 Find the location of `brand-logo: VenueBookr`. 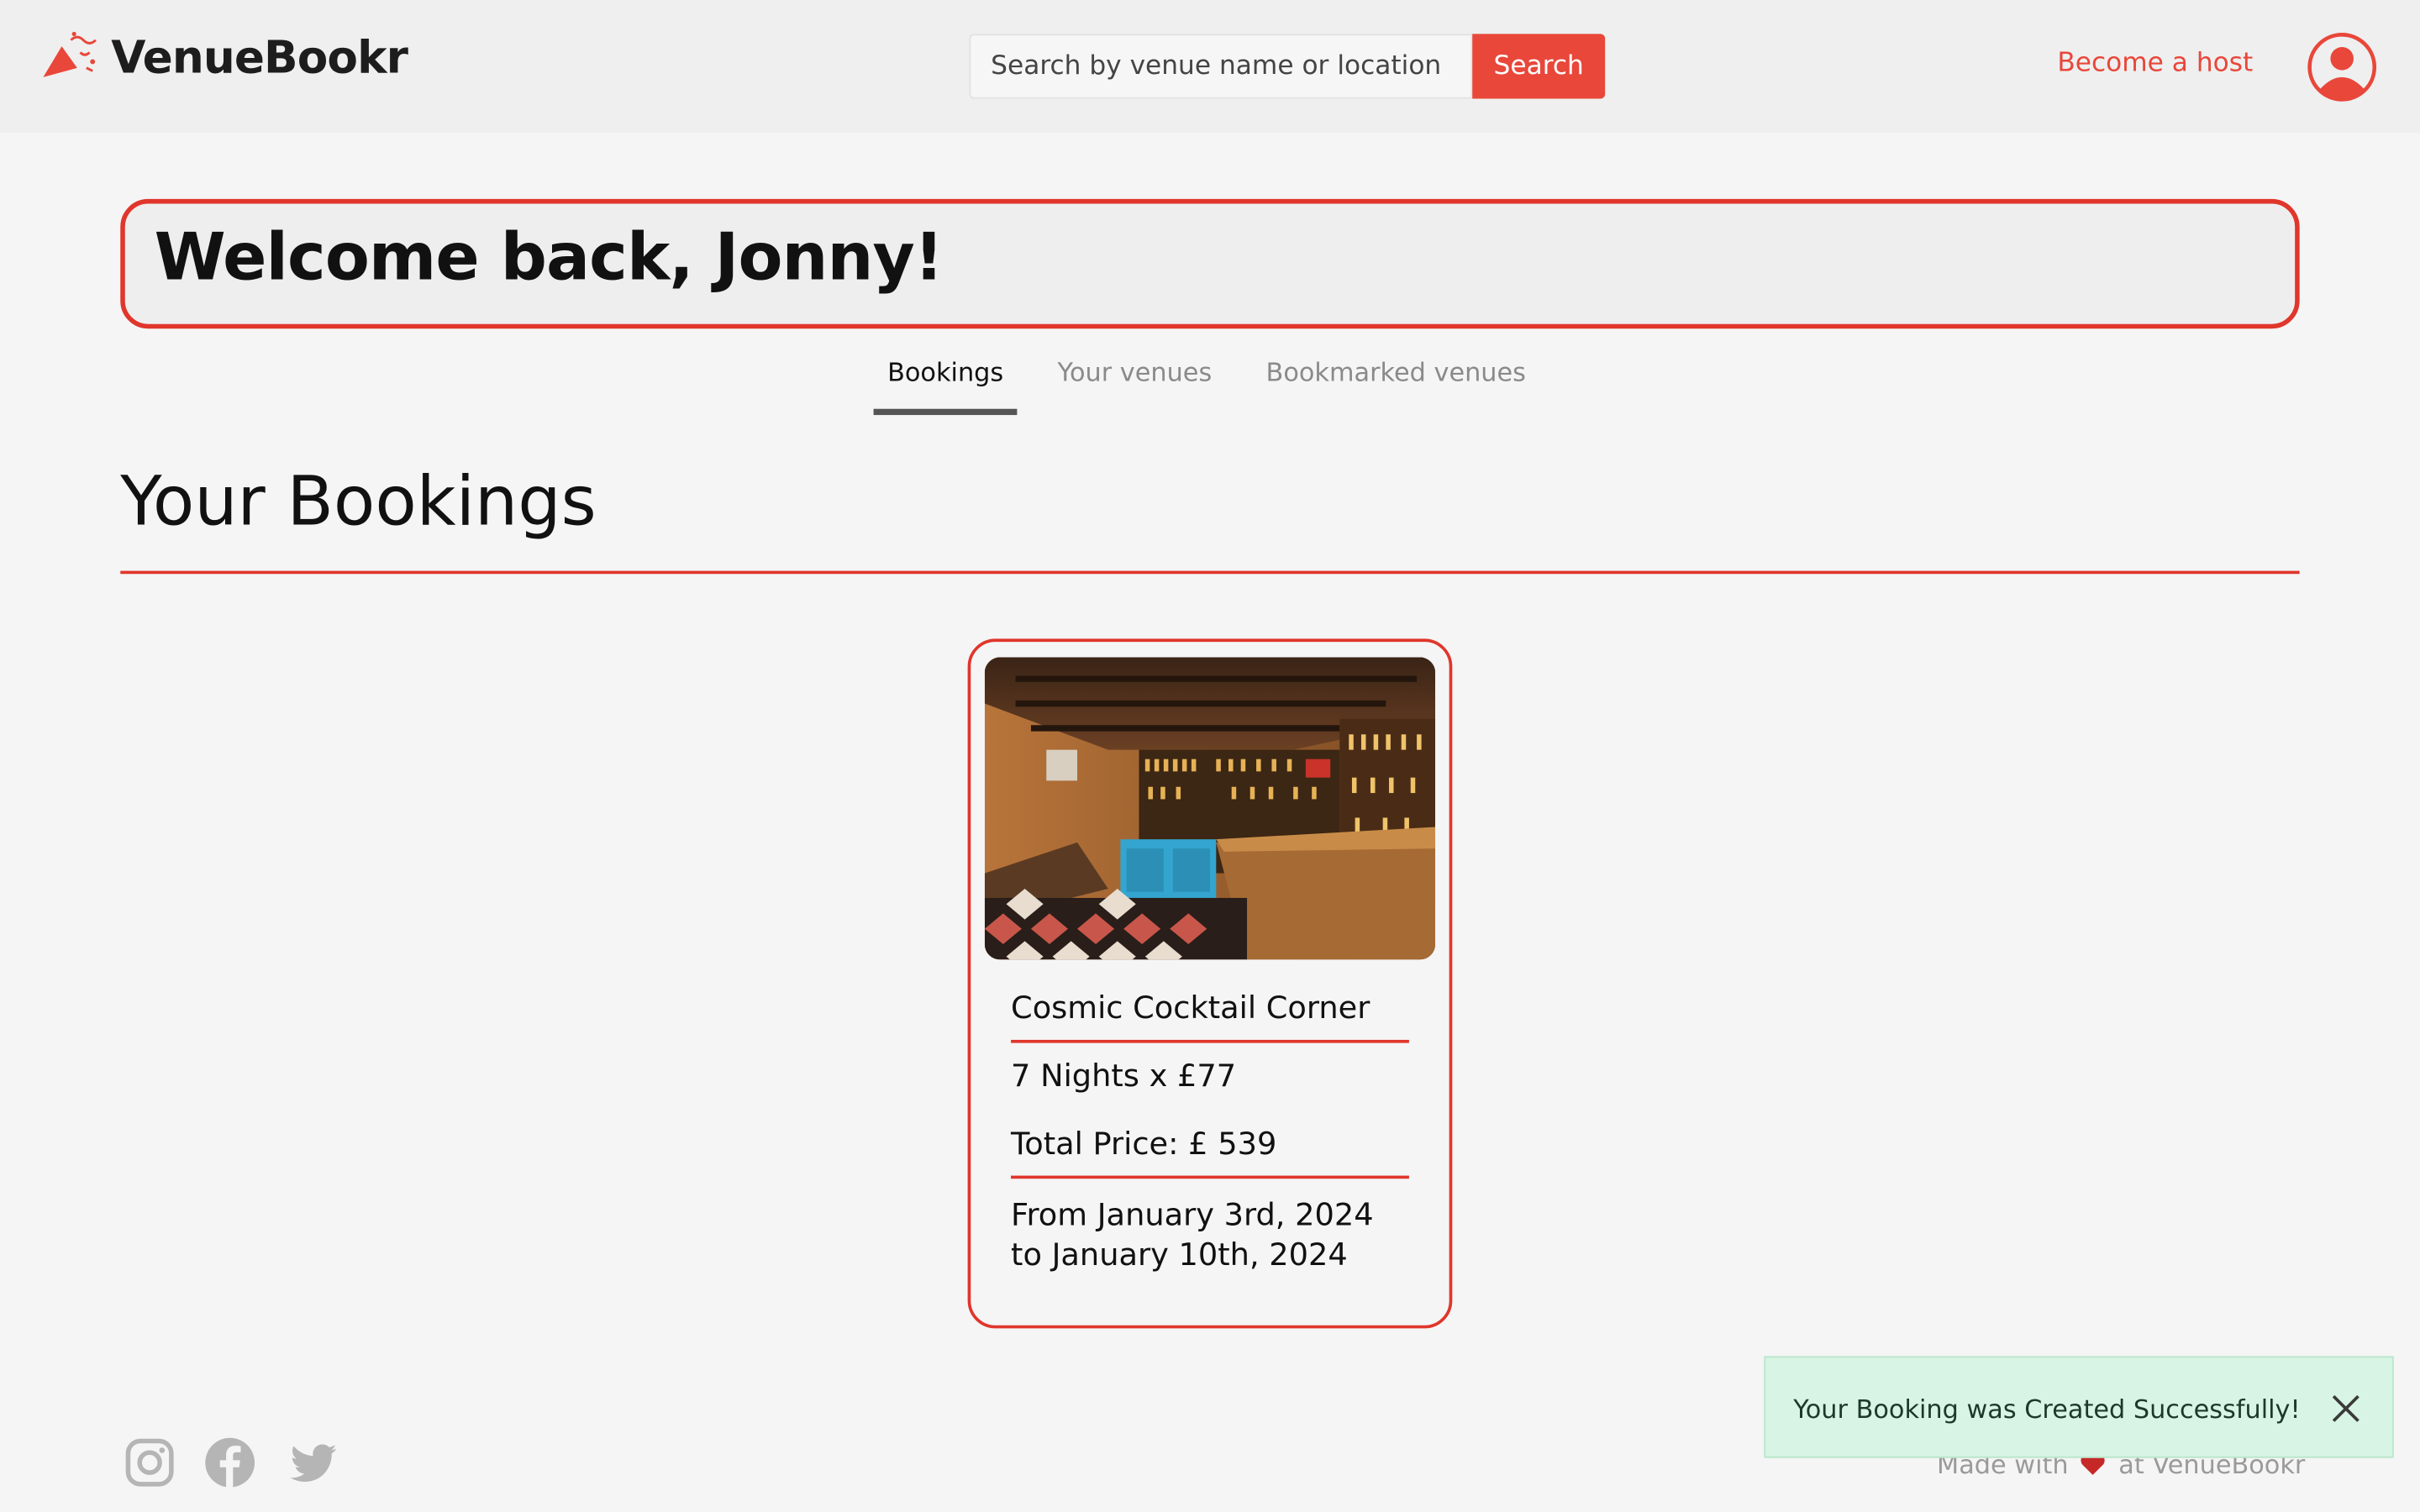

brand-logo: VenueBookr is located at coordinates (224, 57).